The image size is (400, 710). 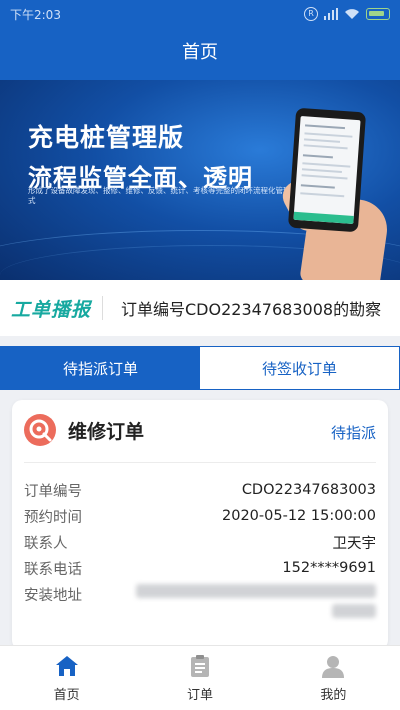 What do you see at coordinates (200, 462) in the screenshot?
I see `divider` at bounding box center [200, 462].